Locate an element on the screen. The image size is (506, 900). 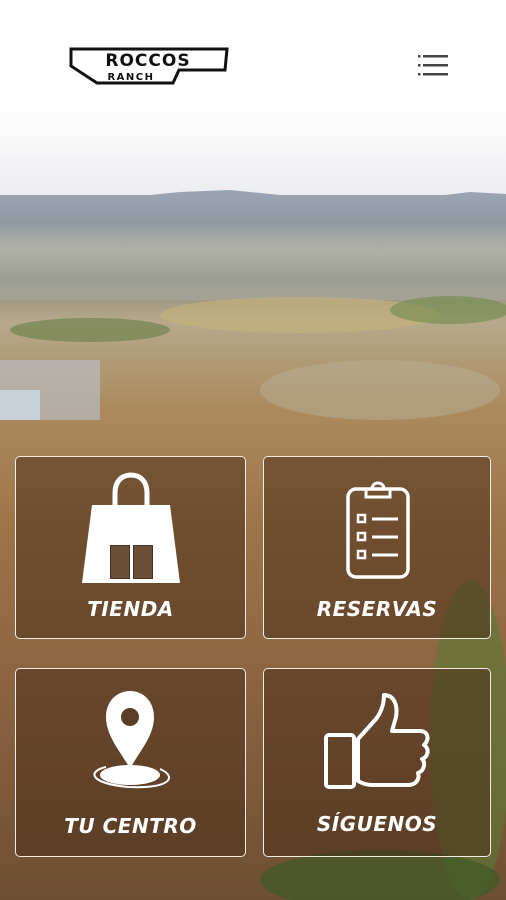
svg-text: ROCCOS is located at coordinates (147, 61).